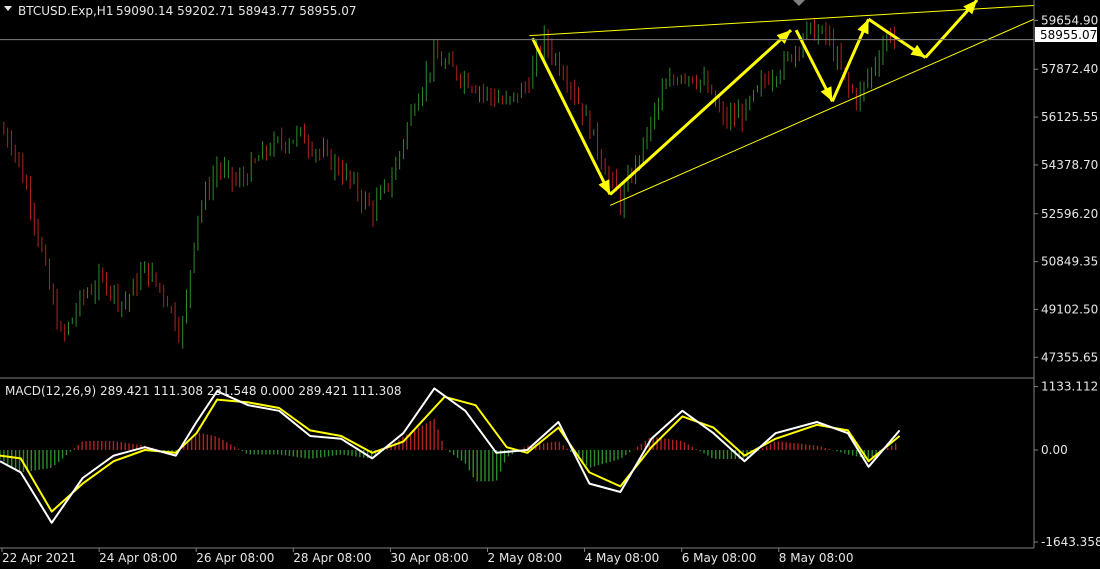 This screenshot has height=569, width=1100. I want to click on time-tick-label: 26 Apr 08:00, so click(235, 558).